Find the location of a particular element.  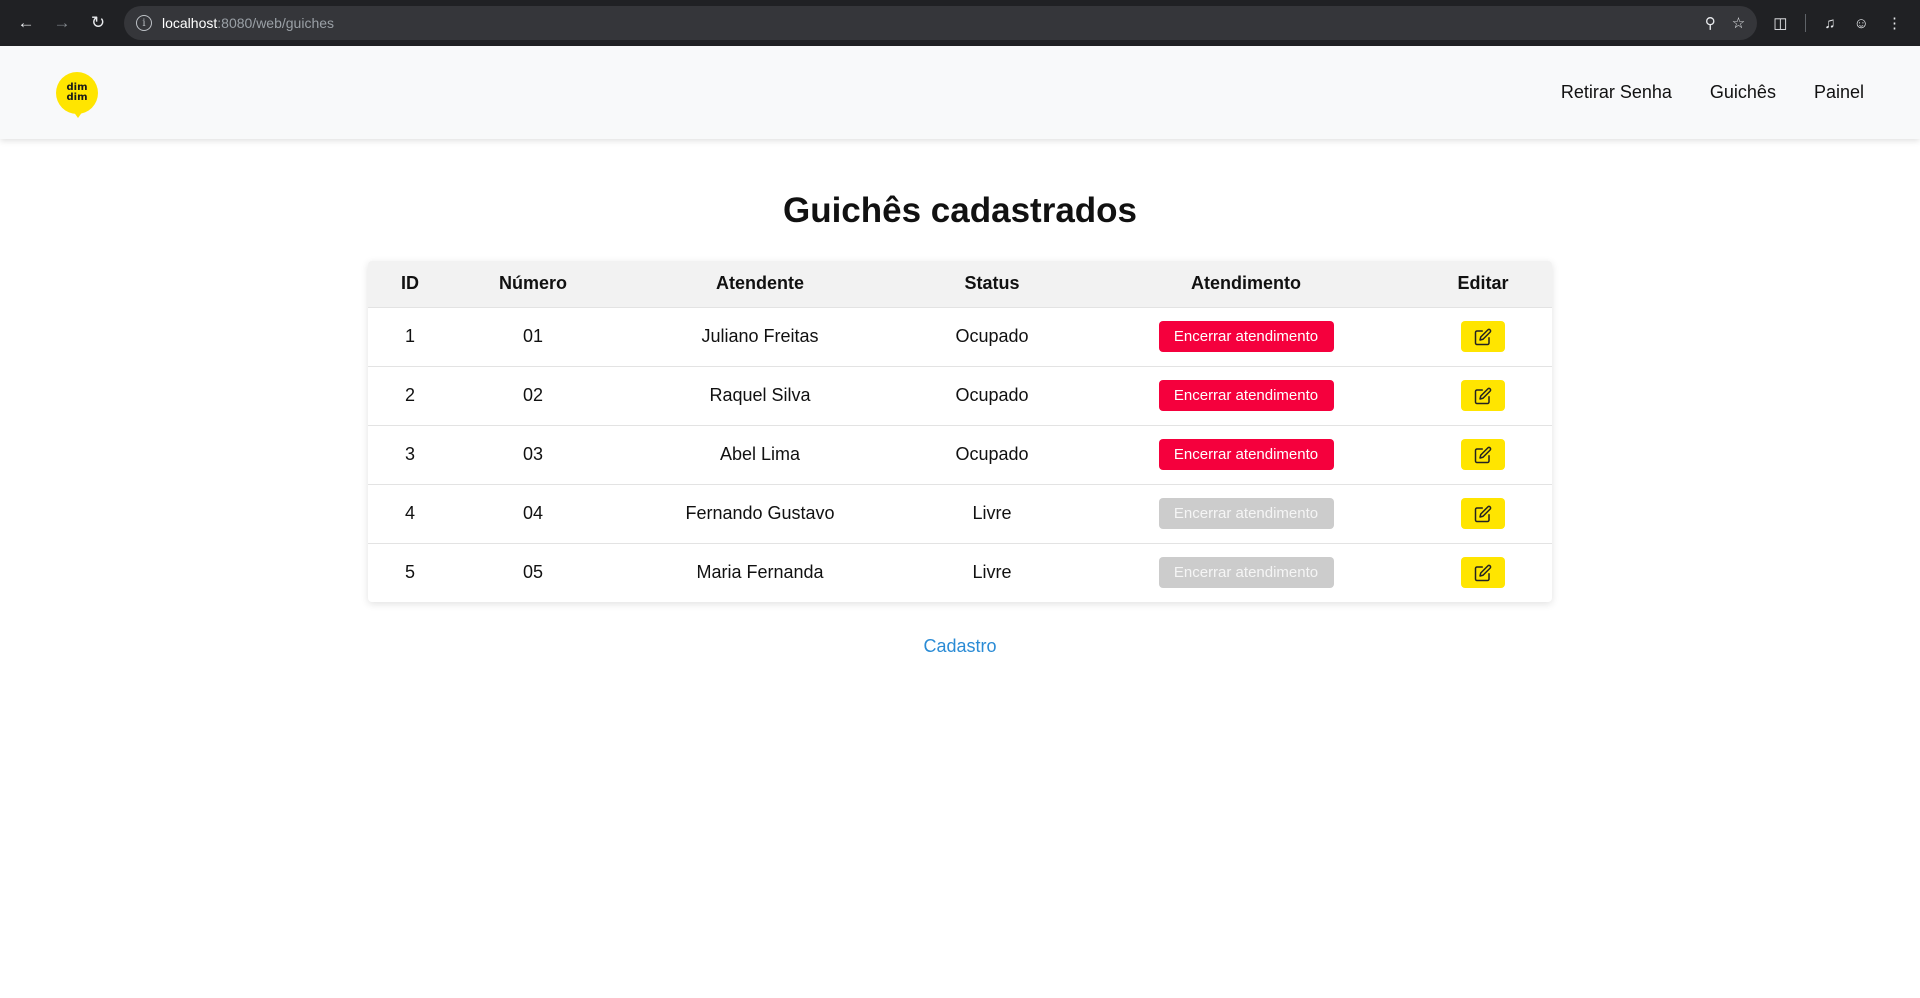

col-numero: Número is located at coordinates (532, 283).